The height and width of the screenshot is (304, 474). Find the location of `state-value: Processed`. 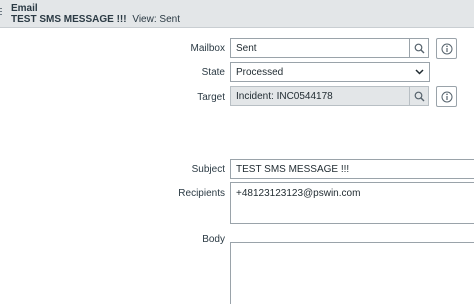

state-value: Processed is located at coordinates (260, 72).